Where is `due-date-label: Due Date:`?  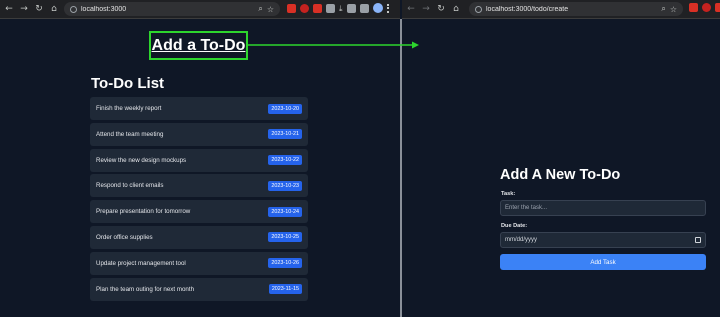
due-date-label: Due Date: is located at coordinates (514, 226).